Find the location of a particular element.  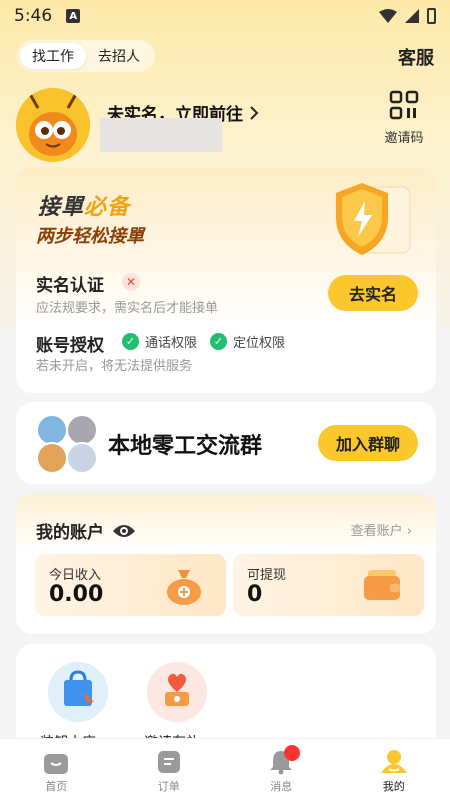

slogan-part-1: 接單 is located at coordinates (61, 207).